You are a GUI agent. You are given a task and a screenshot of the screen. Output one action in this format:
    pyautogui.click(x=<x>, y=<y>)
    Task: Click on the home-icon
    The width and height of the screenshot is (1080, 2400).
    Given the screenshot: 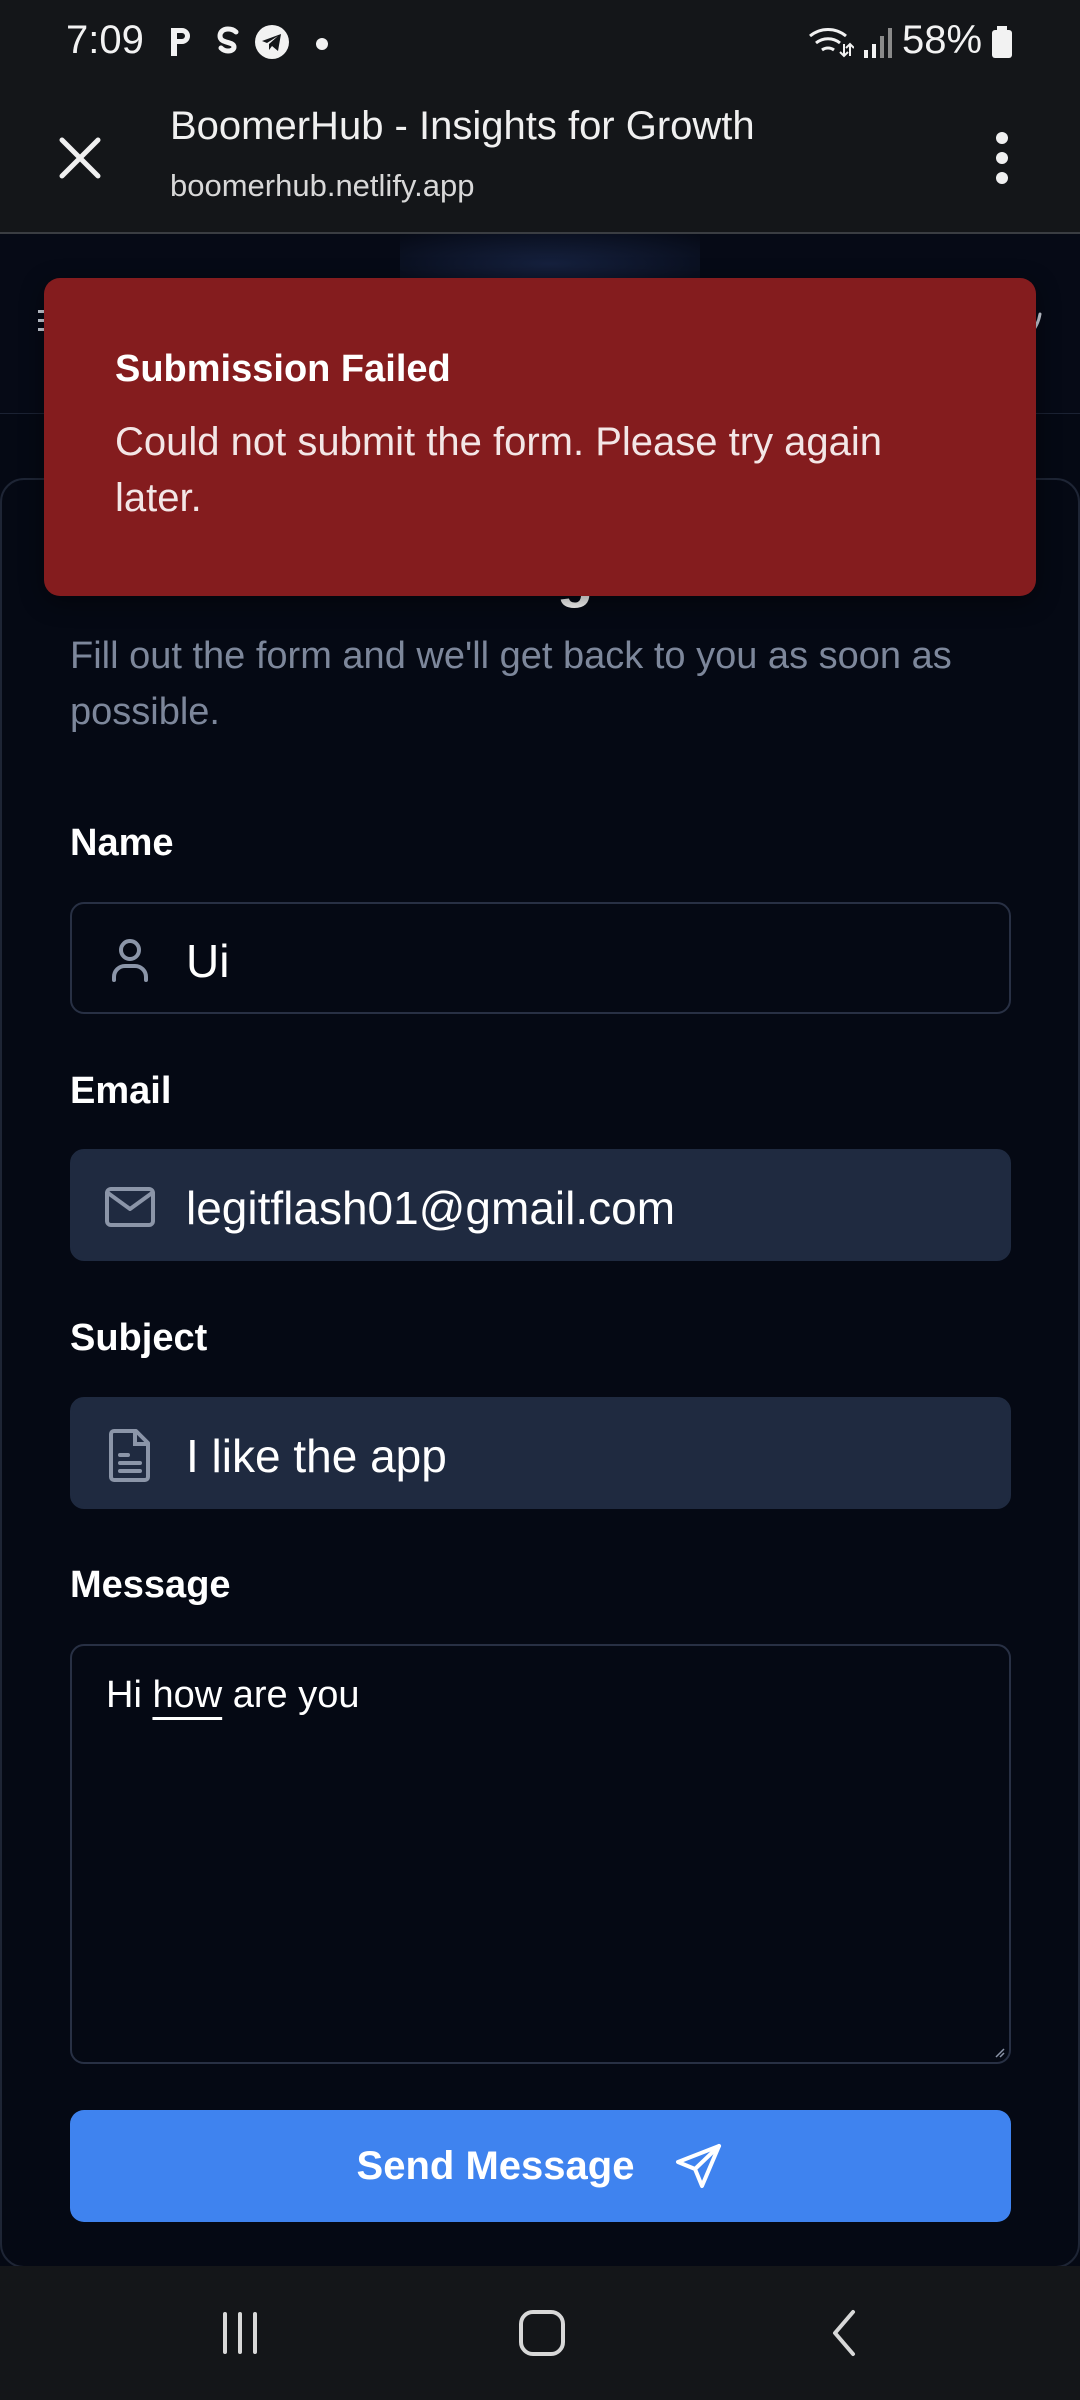 What is the action you would take?
    pyautogui.click(x=542, y=2333)
    